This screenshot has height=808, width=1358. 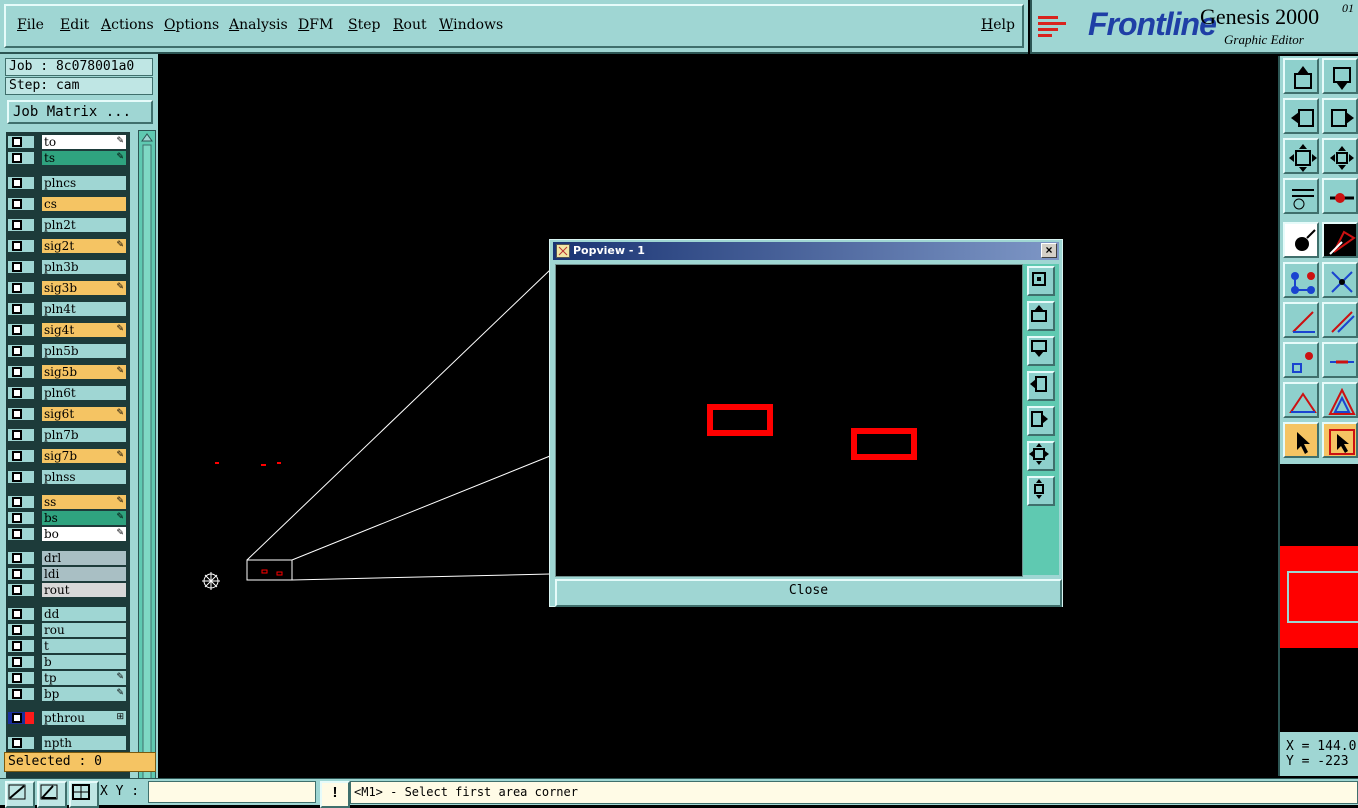 I want to click on layer-name: cs, so click(x=84, y=204).